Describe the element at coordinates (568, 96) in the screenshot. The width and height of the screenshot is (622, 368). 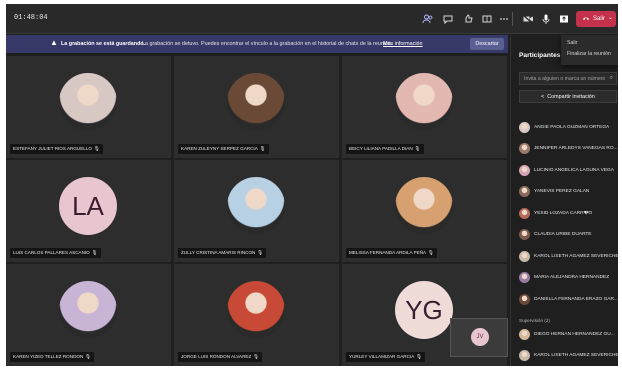
I see `share-invite-button: < Compartir invitación` at that location.